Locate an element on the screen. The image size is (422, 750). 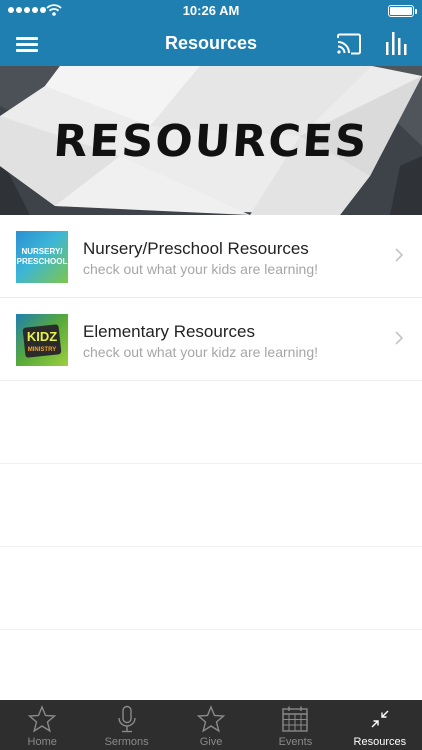
nursery-thumbnail: NURSERY/ PRESCHOOL is located at coordinates (42, 257).